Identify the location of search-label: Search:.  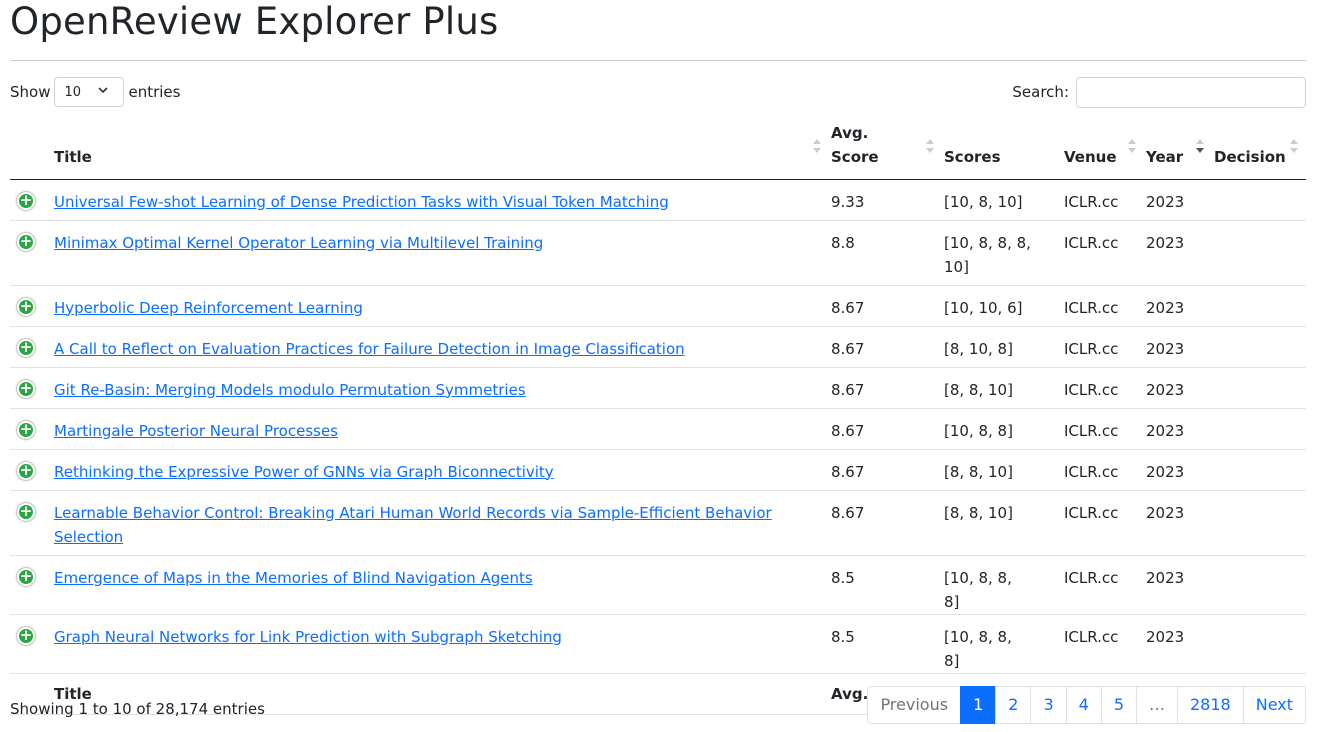
(1040, 92).